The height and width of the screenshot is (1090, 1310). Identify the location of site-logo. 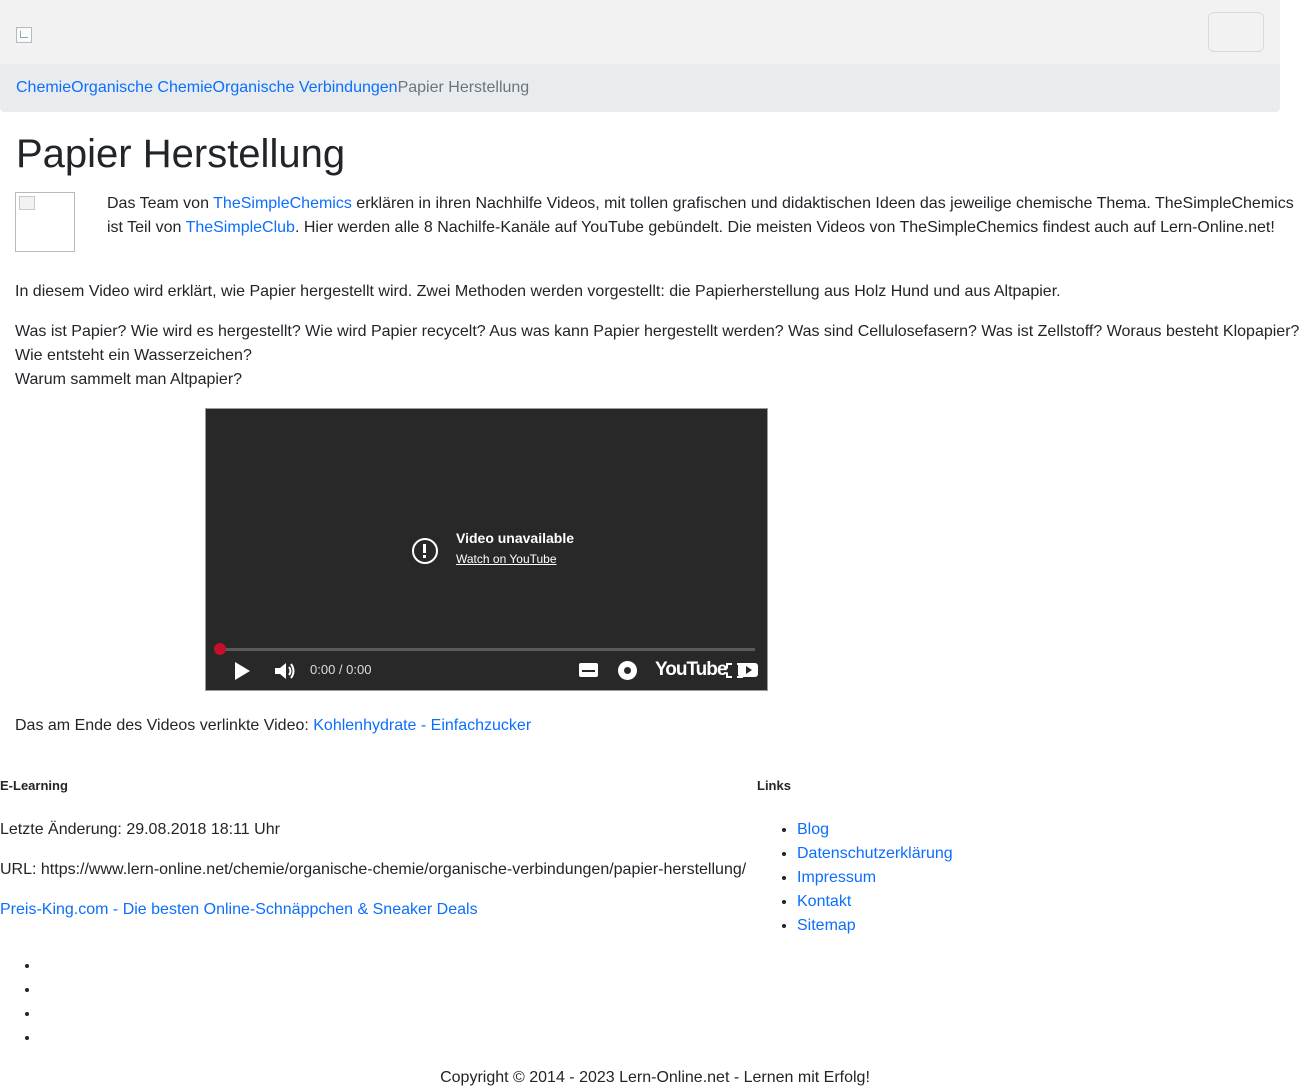
(24, 35).